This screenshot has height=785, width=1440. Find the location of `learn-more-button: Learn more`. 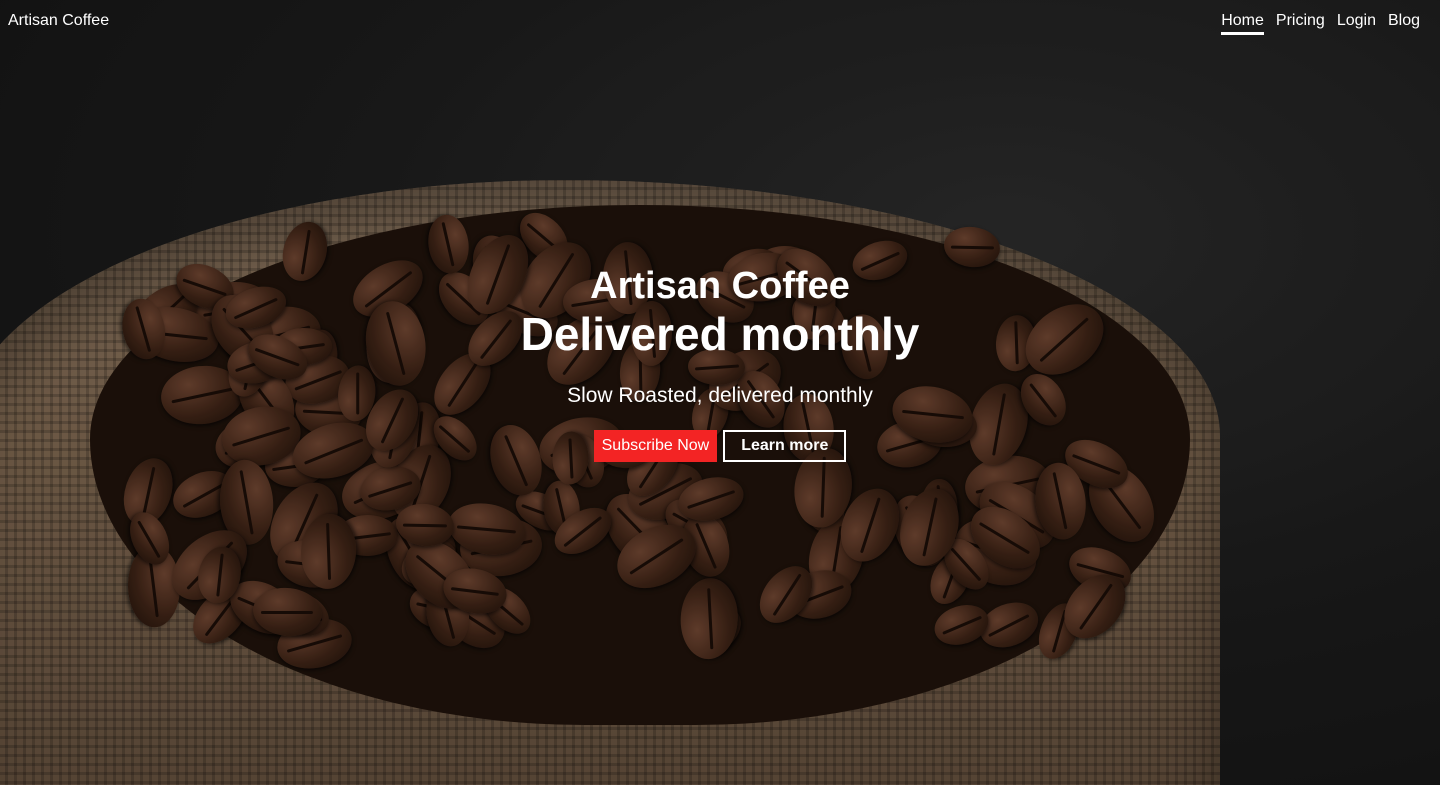

learn-more-button: Learn more is located at coordinates (785, 446).